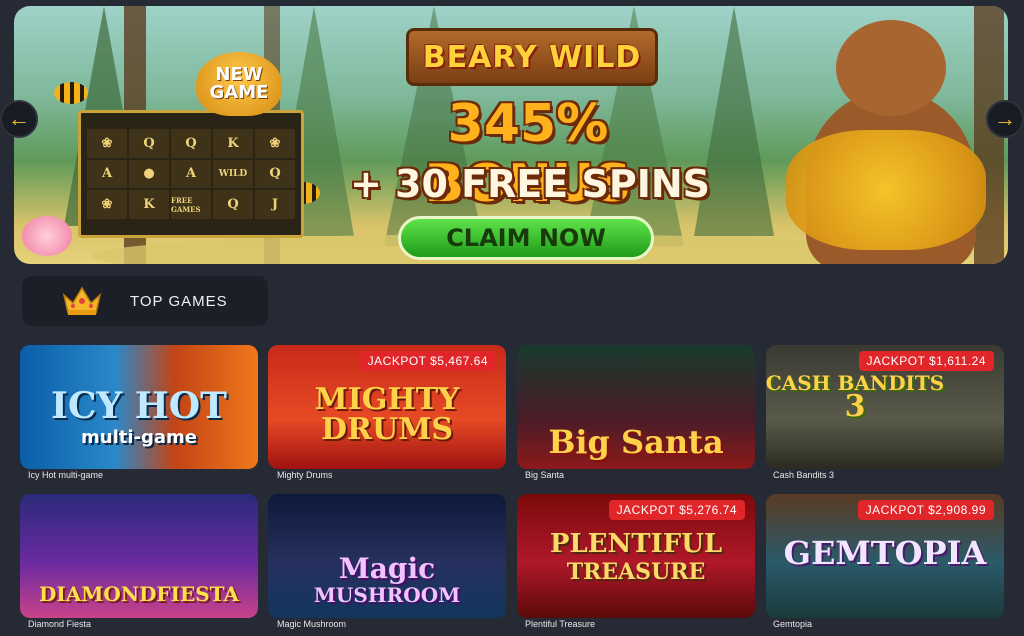 The image size is (1024, 636). What do you see at coordinates (636, 407) in the screenshot?
I see `game-tile: Big Santa` at bounding box center [636, 407].